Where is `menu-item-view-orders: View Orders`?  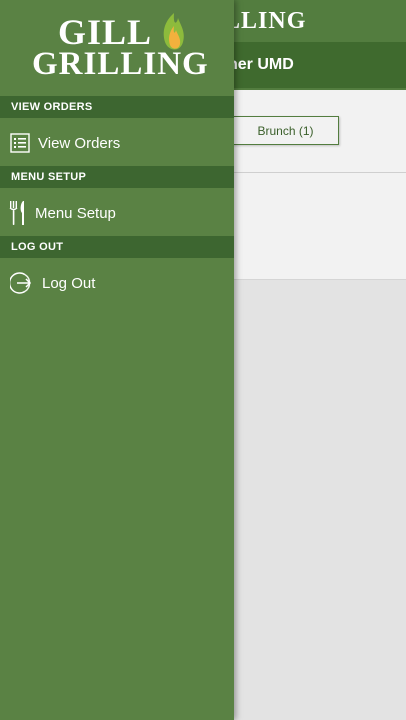
menu-item-view-orders: View Orders is located at coordinates (117, 143).